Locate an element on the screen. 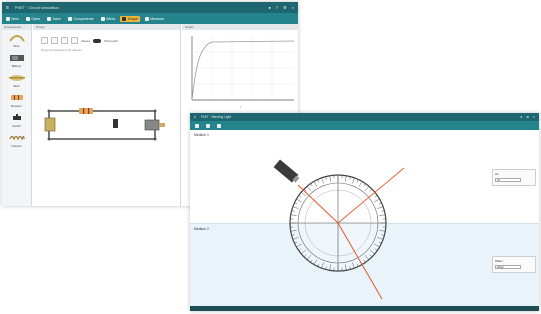 Image resolution: width=541 pixels, height=314 pixels. resistor-icon is located at coordinates (16, 97).